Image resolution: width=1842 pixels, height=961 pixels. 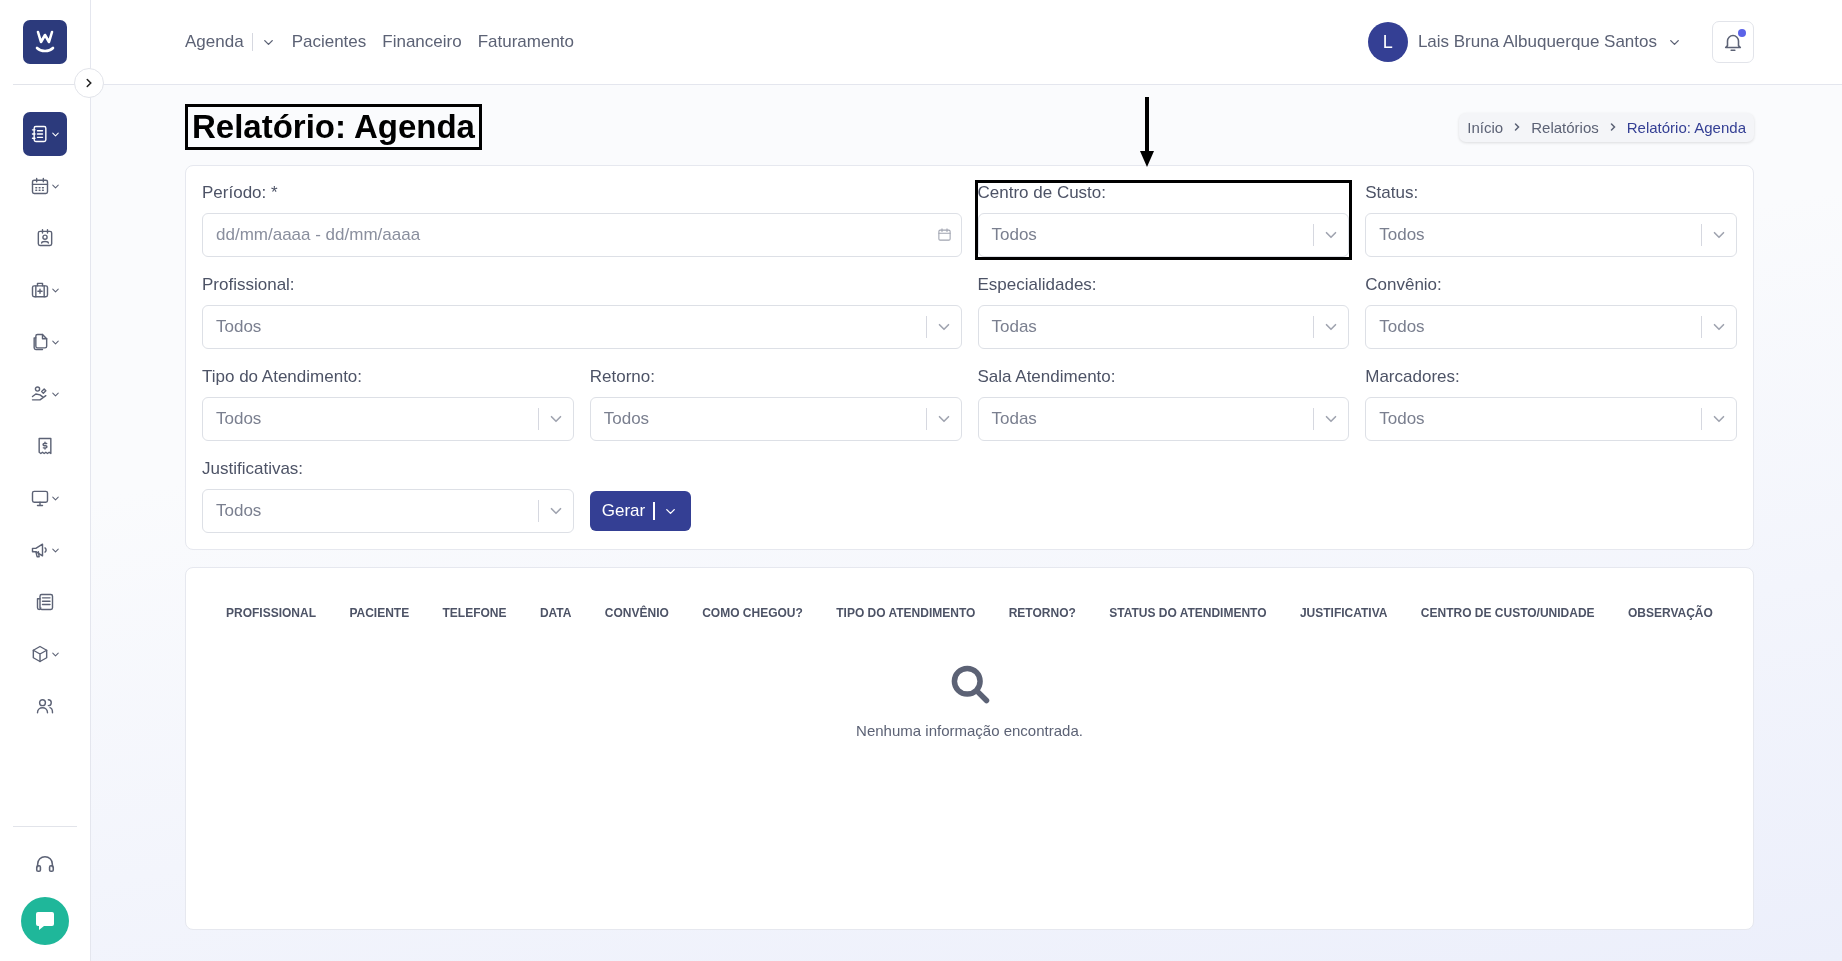 What do you see at coordinates (1413, 377) in the screenshot?
I see `field-label: Marcadores:` at bounding box center [1413, 377].